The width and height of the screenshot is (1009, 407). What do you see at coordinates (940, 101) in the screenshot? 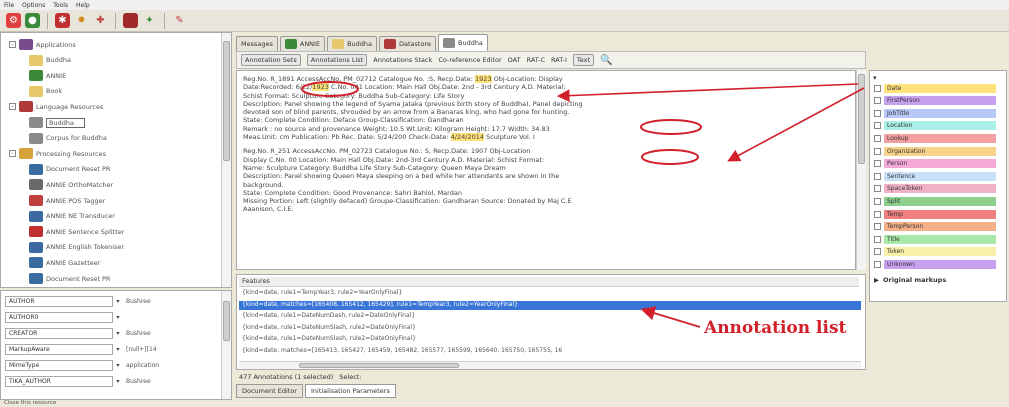
I see `annotation-type-row: FirstPerson` at bounding box center [940, 101].